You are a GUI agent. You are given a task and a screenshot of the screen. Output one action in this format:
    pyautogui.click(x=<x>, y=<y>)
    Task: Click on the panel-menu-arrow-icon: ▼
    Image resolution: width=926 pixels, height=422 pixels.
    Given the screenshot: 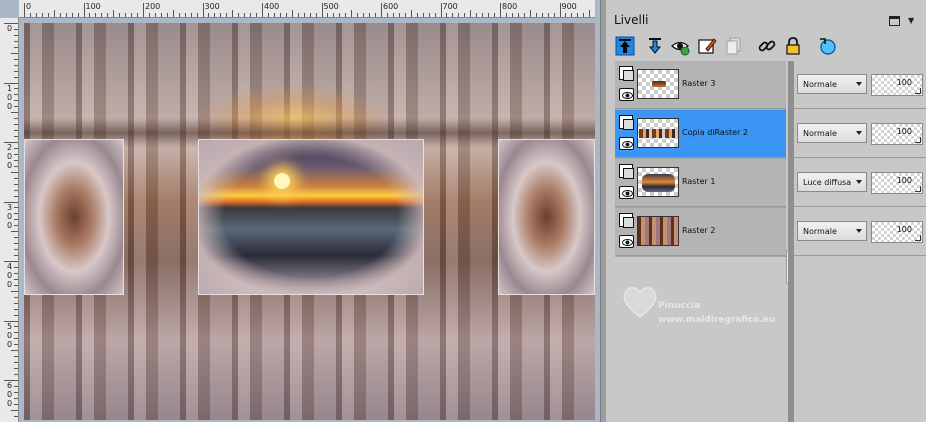 What is the action you would take?
    pyautogui.click(x=913, y=21)
    